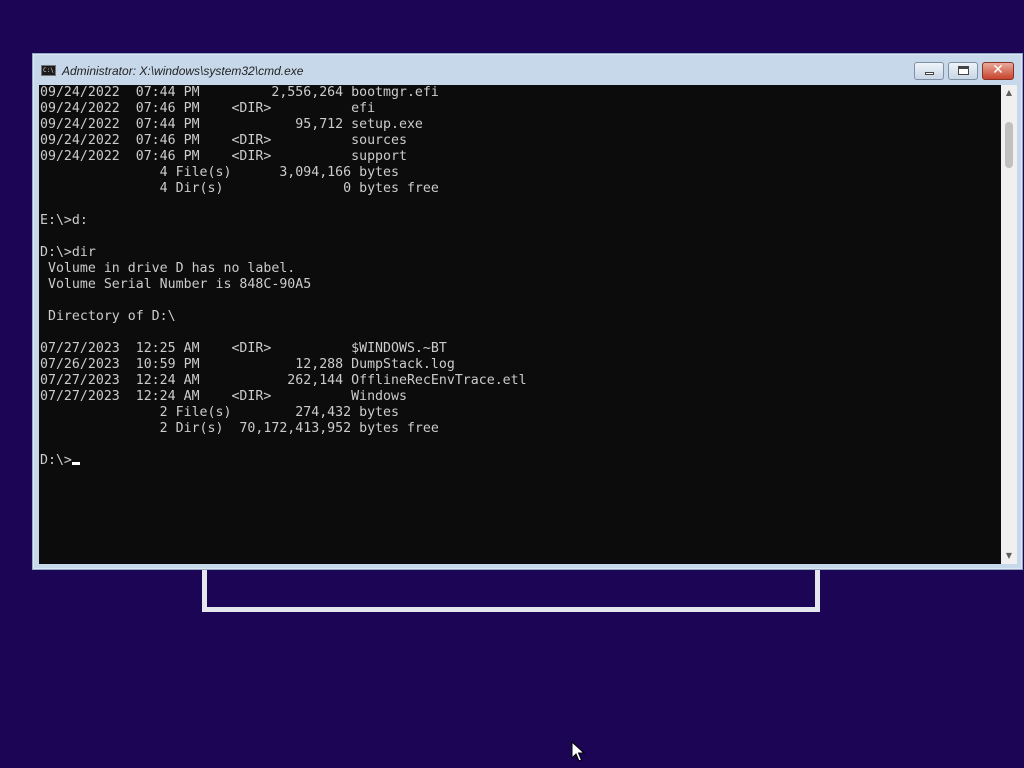 The width and height of the screenshot is (1024, 768). I want to click on console-line: Directory of D:\, so click(108, 316).